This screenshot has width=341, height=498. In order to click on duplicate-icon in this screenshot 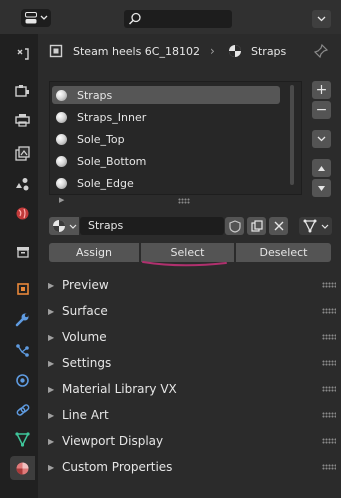, I will do `click(256, 226)`.